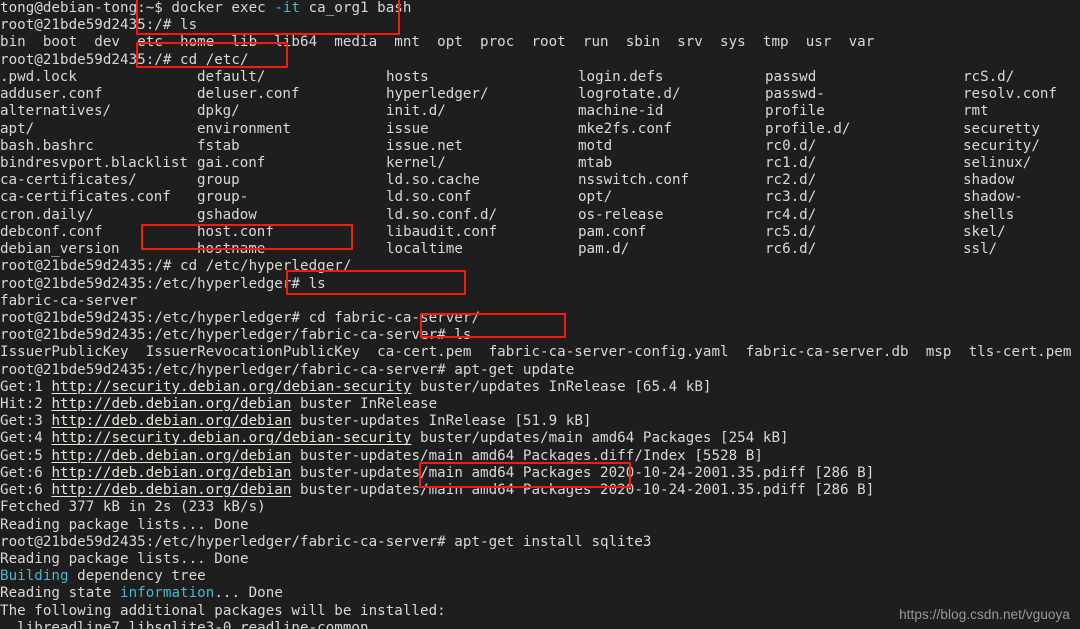 This screenshot has width=1080, height=629. What do you see at coordinates (629, 94) in the screenshot?
I see `directory-entry: logrotate.d/` at bounding box center [629, 94].